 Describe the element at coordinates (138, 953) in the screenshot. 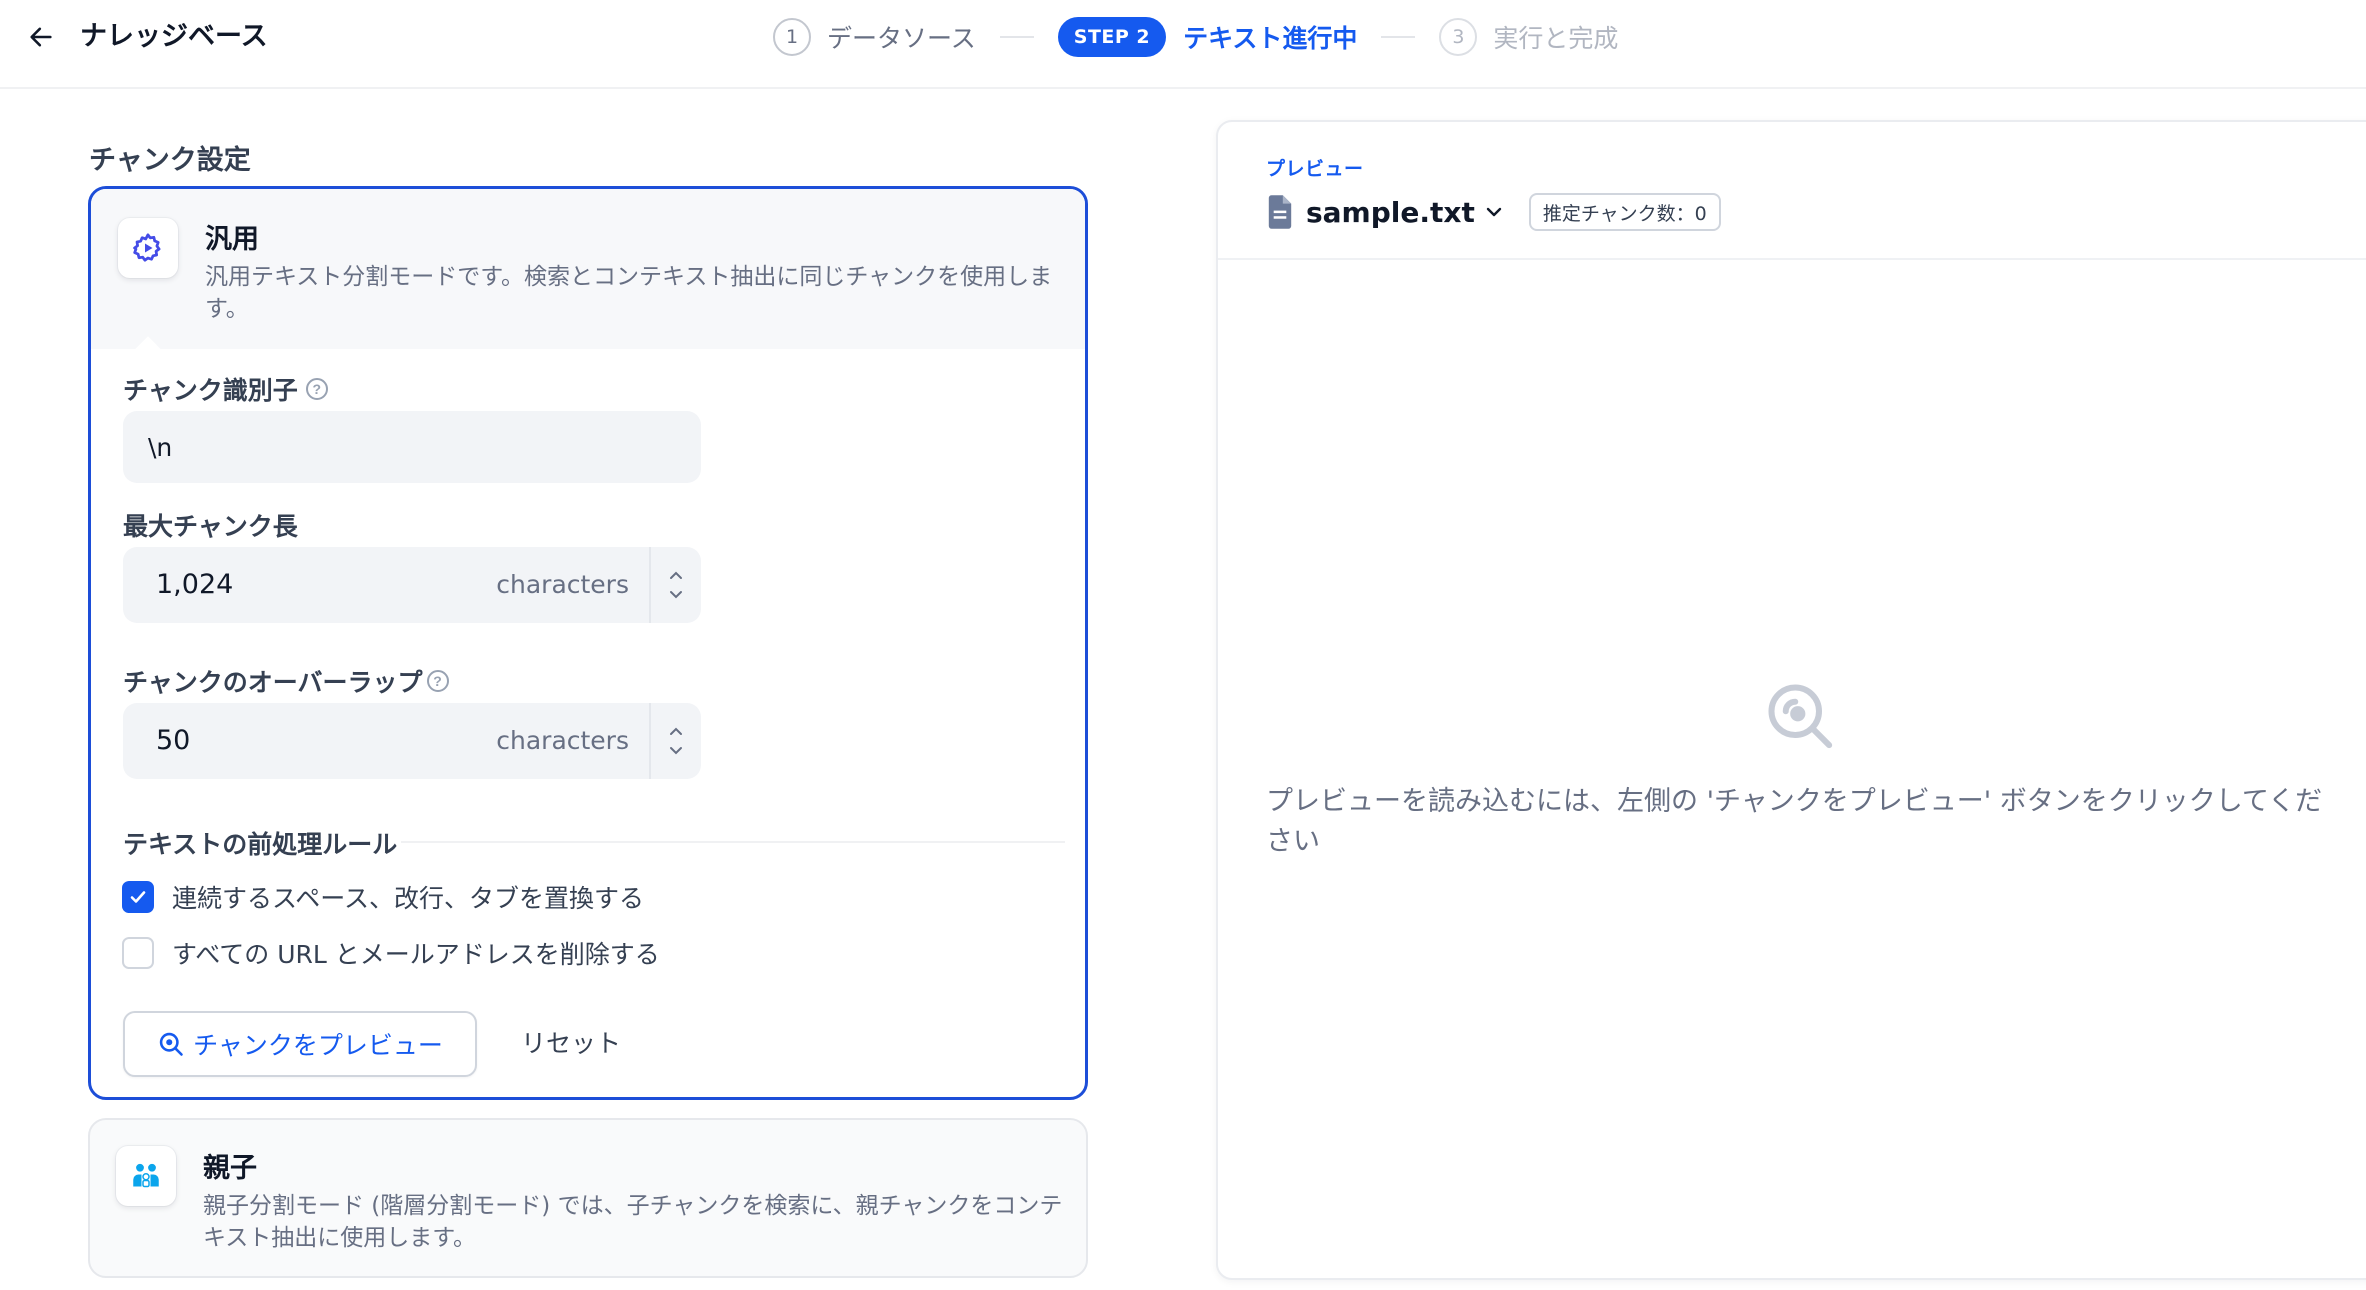

I see `rule-remove-urls-checkbox` at that location.